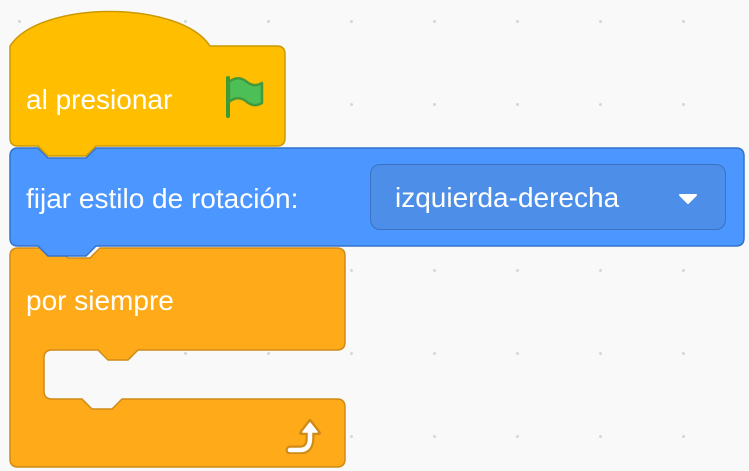 Image resolution: width=749 pixels, height=471 pixels. I want to click on forever-block-label: por siempre, so click(100, 300).